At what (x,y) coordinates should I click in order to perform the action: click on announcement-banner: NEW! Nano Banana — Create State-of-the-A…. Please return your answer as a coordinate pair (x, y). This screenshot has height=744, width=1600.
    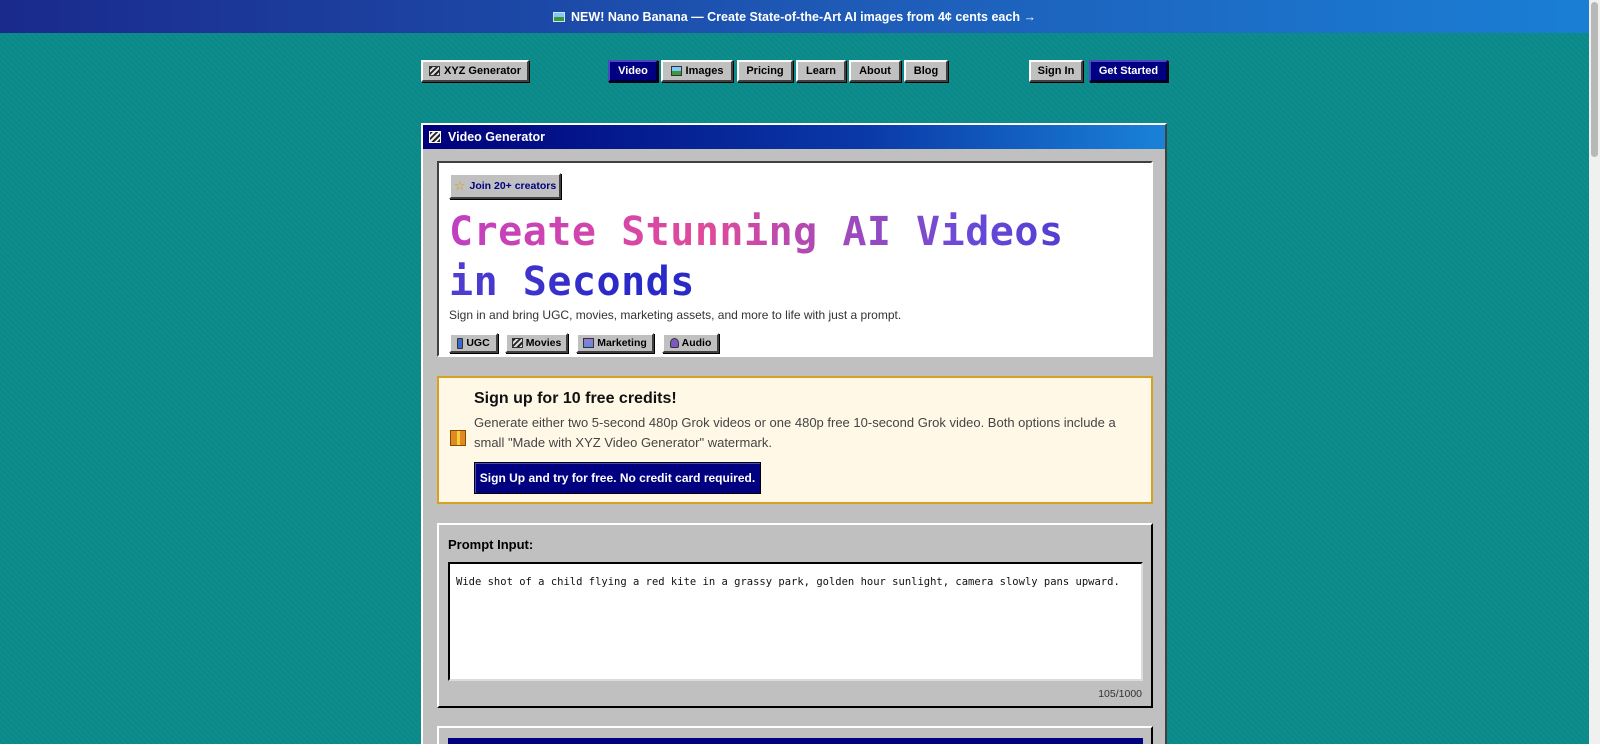
    Looking at the image, I should click on (794, 16).